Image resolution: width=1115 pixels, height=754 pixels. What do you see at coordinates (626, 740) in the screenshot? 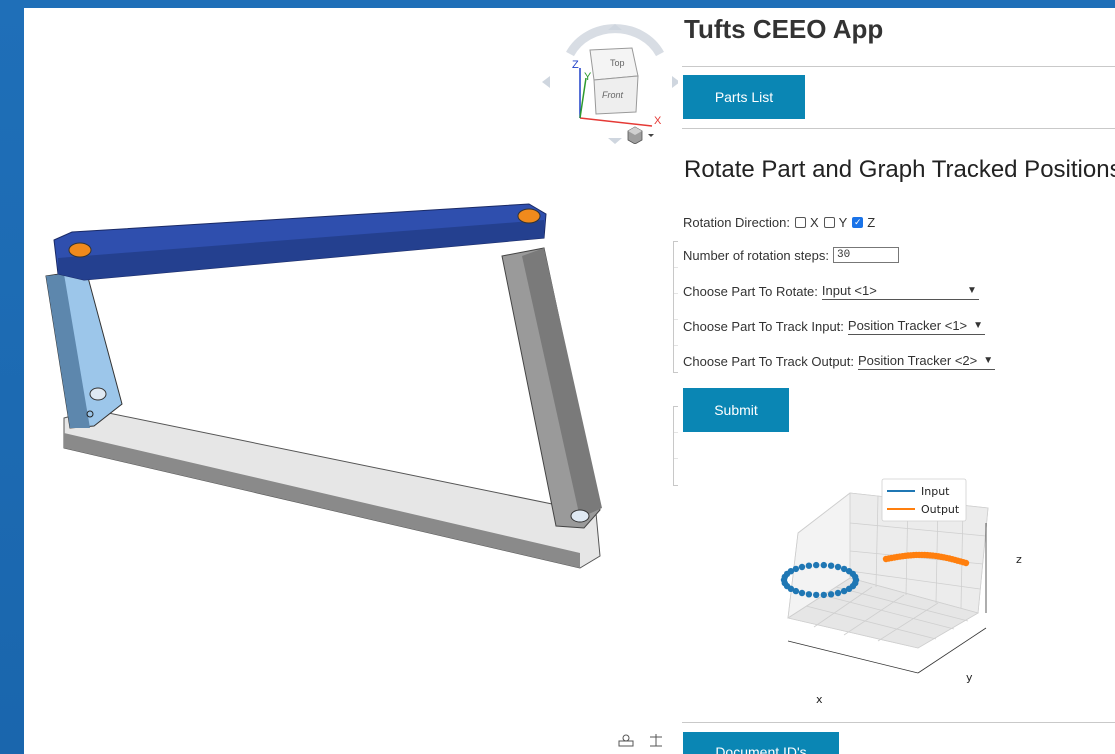
I see `measure-icon` at bounding box center [626, 740].